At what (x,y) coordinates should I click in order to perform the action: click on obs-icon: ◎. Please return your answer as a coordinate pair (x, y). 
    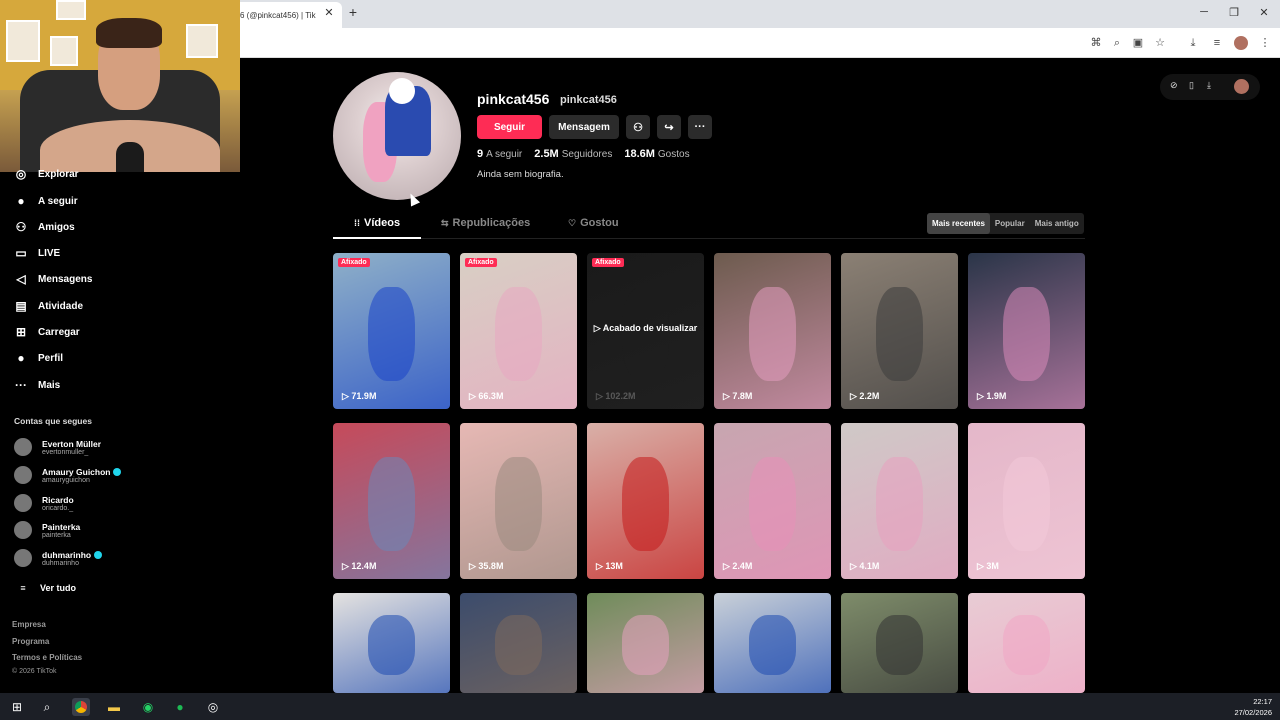
    Looking at the image, I should click on (213, 707).